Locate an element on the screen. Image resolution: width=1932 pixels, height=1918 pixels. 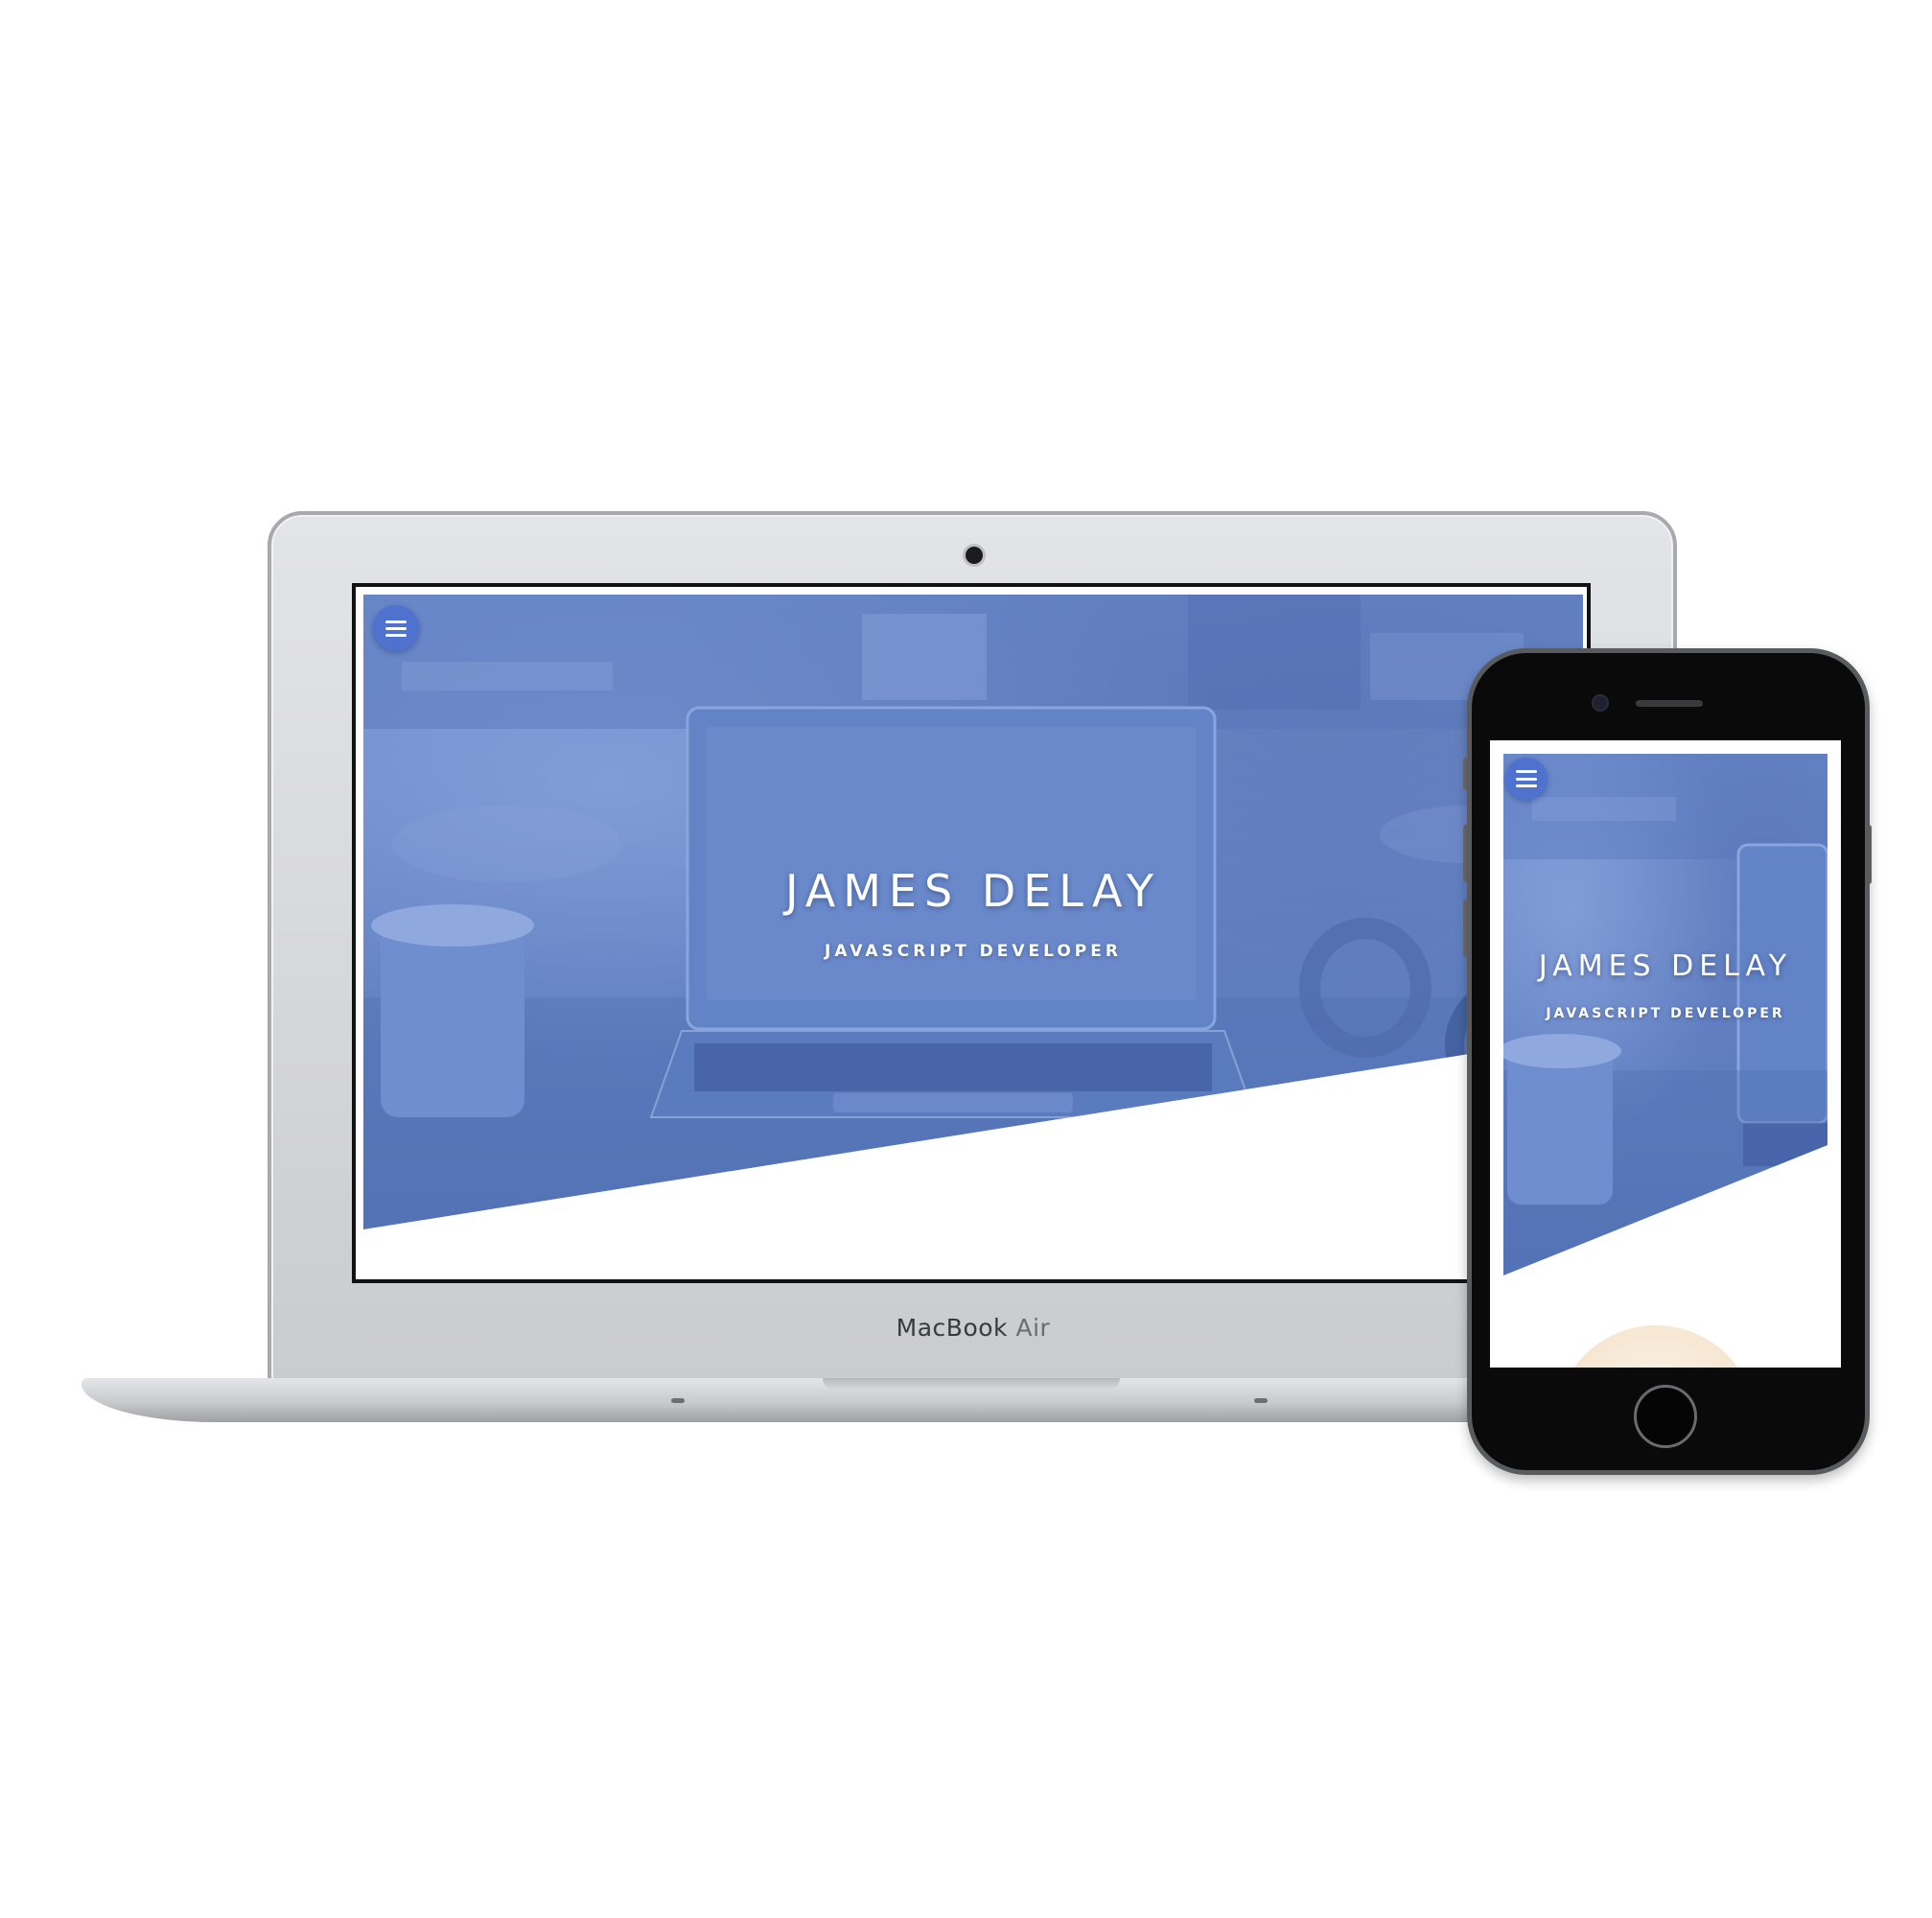
laptop-foot-right is located at coordinates (1261, 1401).